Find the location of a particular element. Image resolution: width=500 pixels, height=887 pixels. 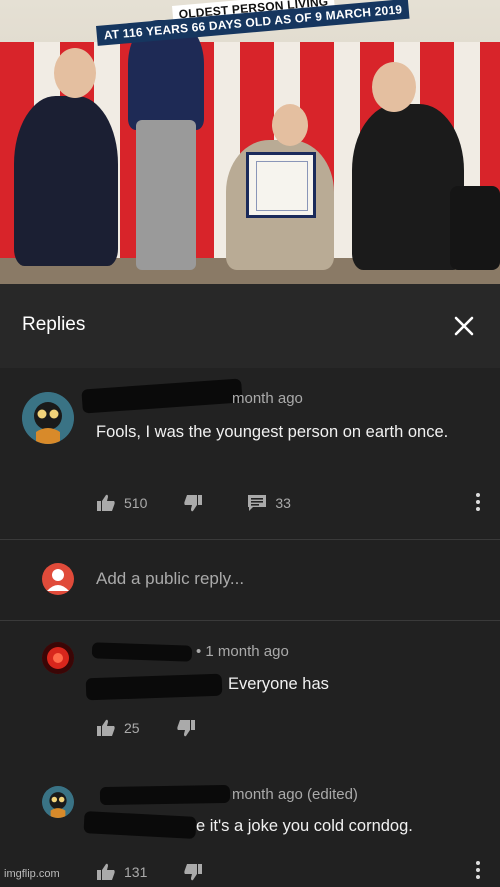

like-count: 510 is located at coordinates (136, 503).